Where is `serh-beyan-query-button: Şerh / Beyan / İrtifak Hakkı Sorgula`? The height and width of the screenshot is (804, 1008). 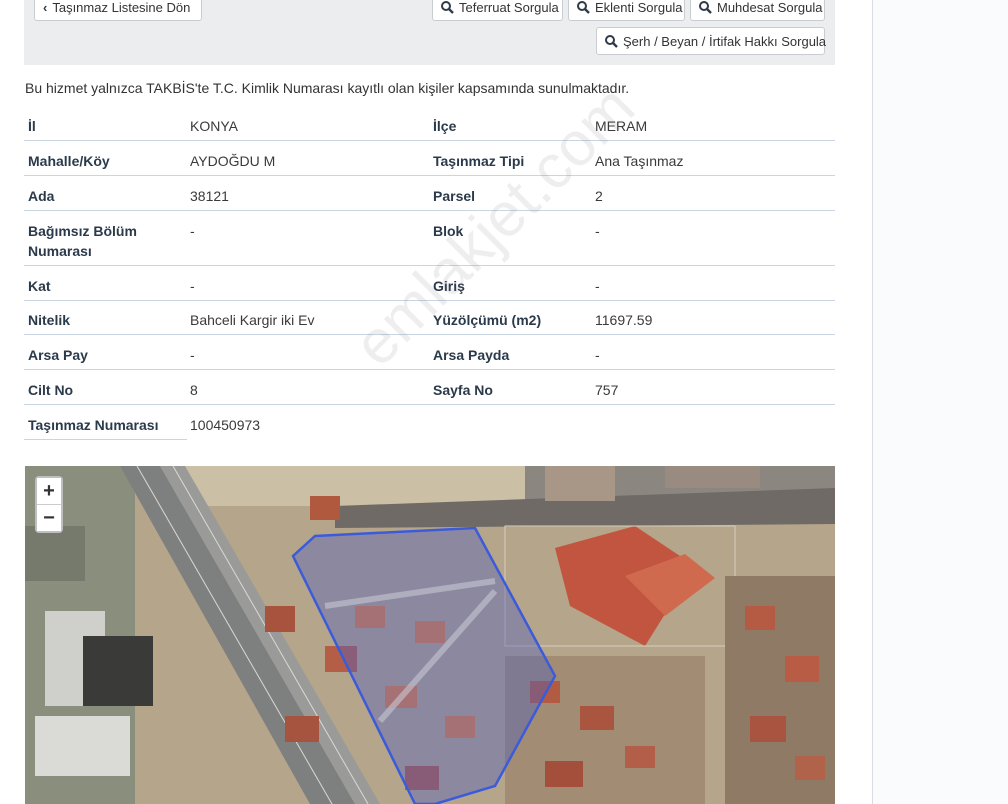 serh-beyan-query-button: Şerh / Beyan / İrtifak Hakkı Sorgula is located at coordinates (711, 41).